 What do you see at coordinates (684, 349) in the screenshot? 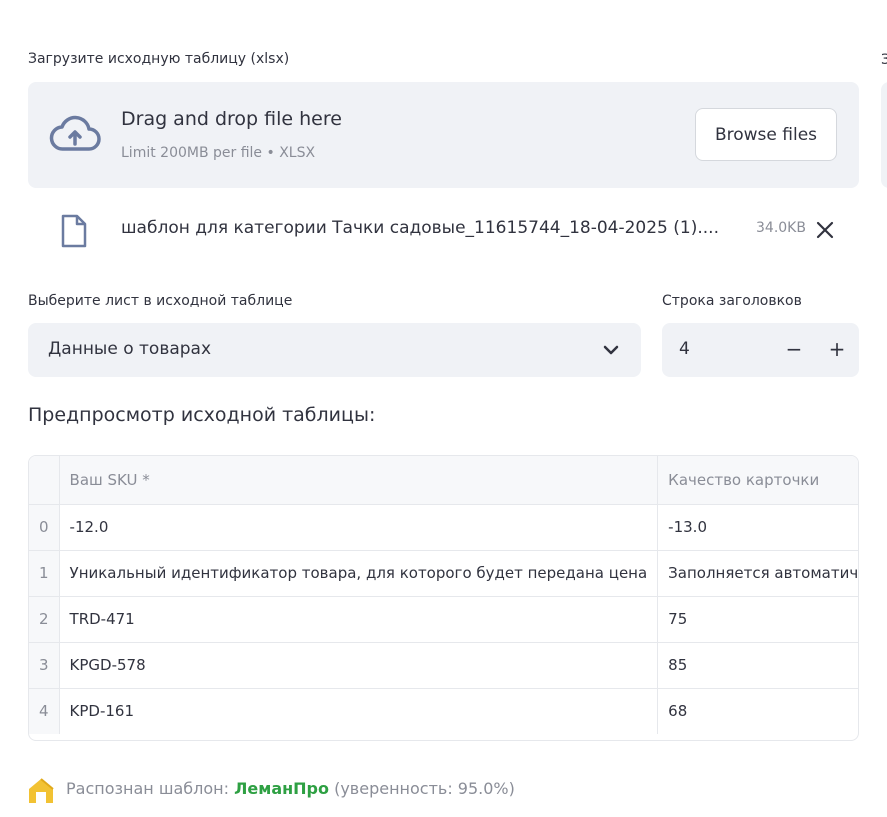
I see `header-row-value: 4` at bounding box center [684, 349].